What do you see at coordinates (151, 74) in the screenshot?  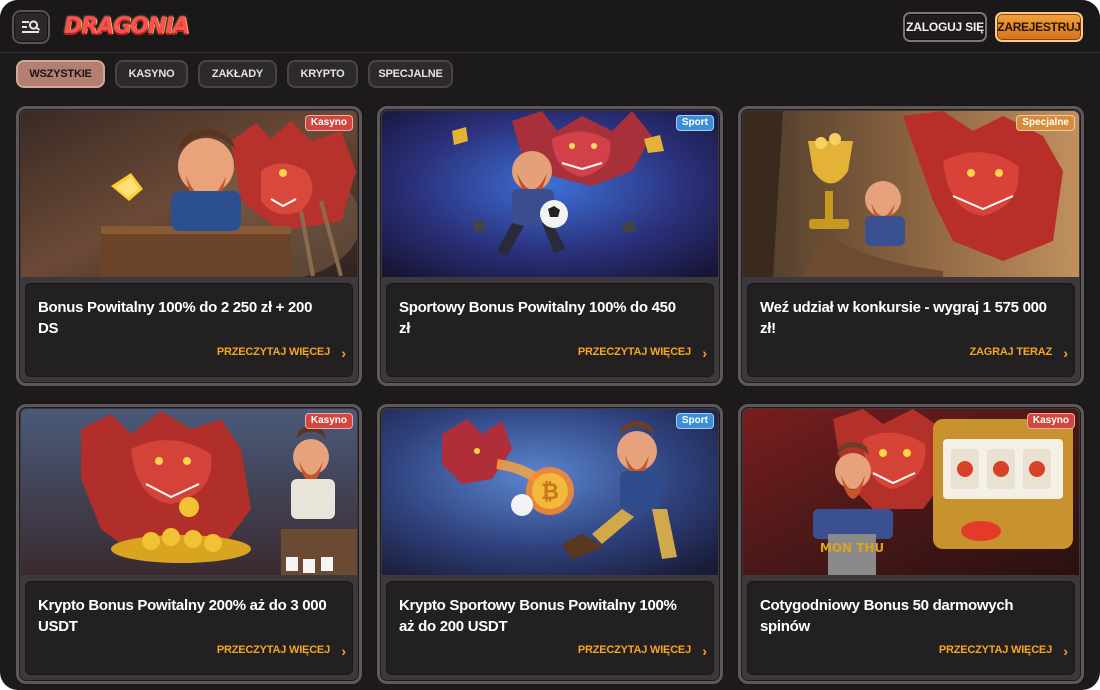 I see `tab-kasyno: KASYNO` at bounding box center [151, 74].